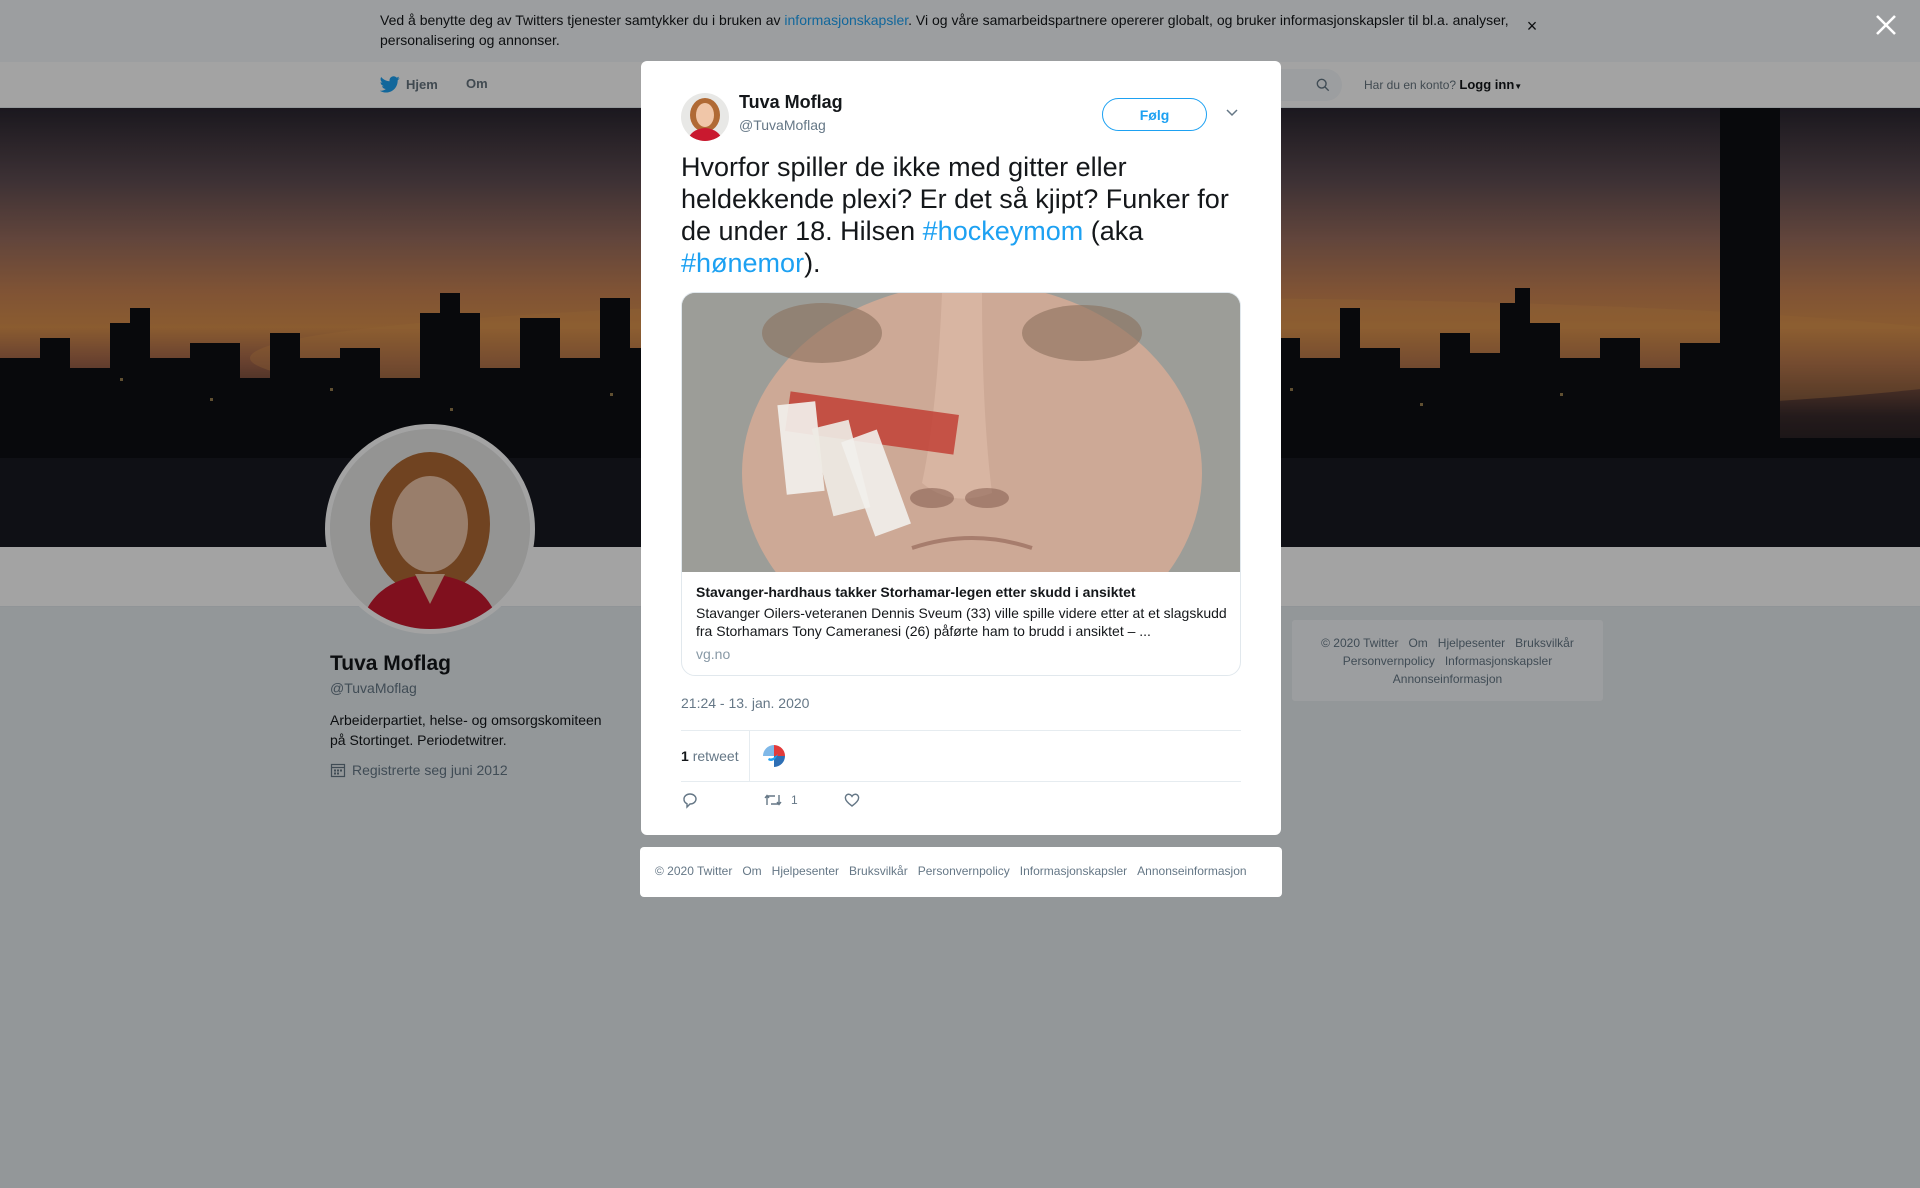 The width and height of the screenshot is (1920, 1188). Describe the element at coordinates (1073, 871) in the screenshot. I see `modal-footer-cookies: Informasjonskapsler` at that location.